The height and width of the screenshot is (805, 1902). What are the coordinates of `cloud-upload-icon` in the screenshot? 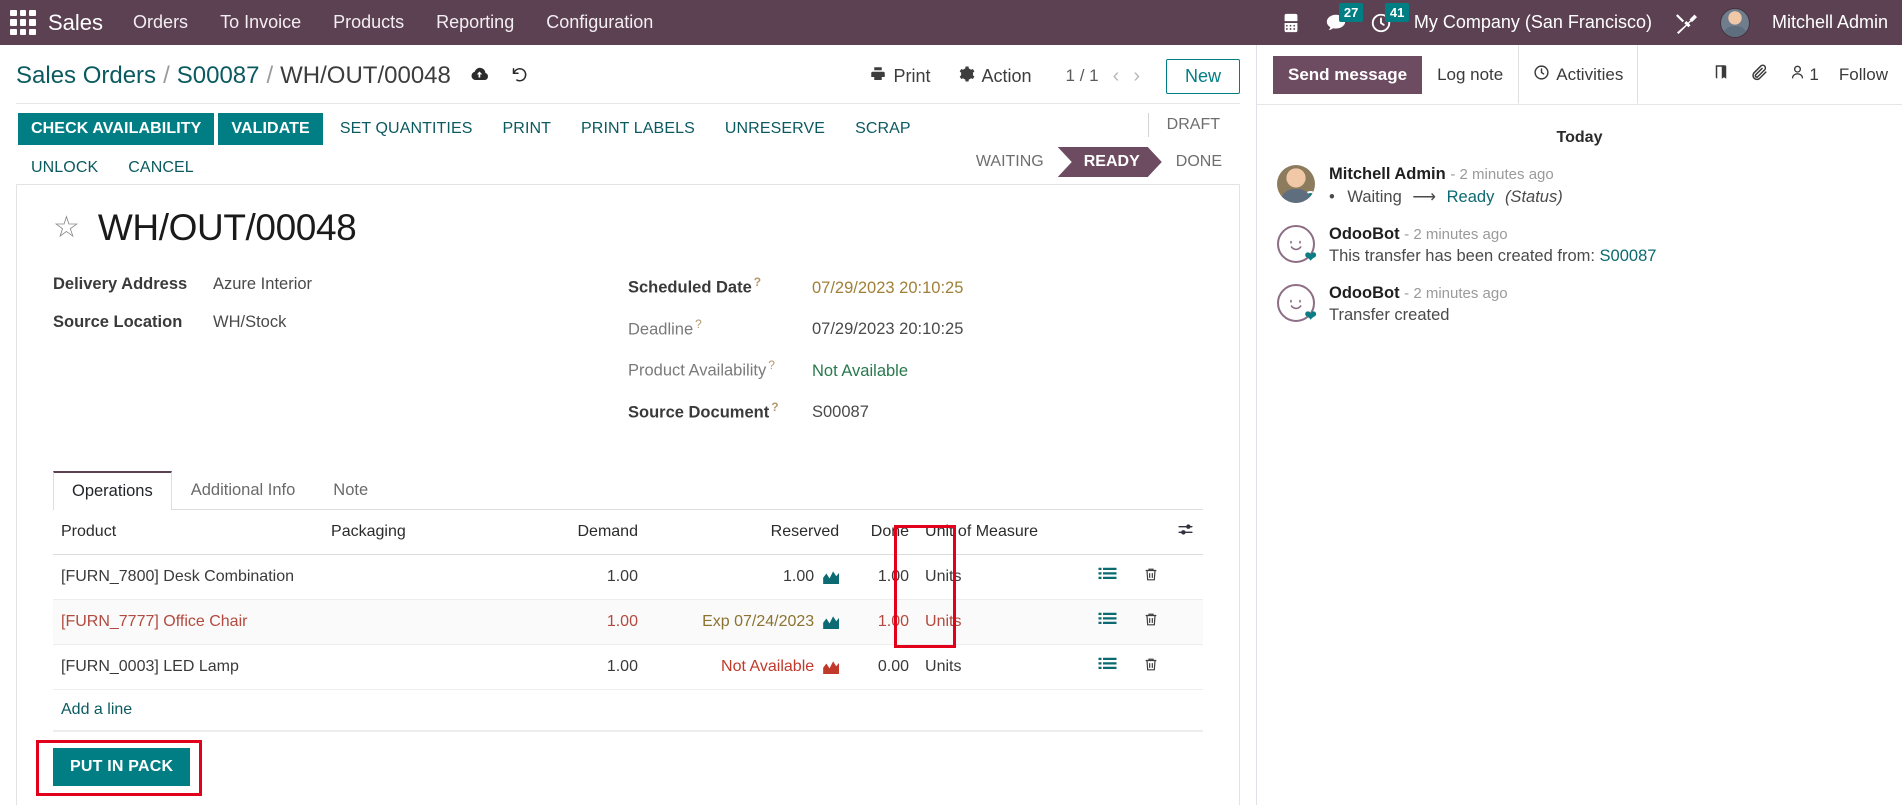 It's located at (479, 76).